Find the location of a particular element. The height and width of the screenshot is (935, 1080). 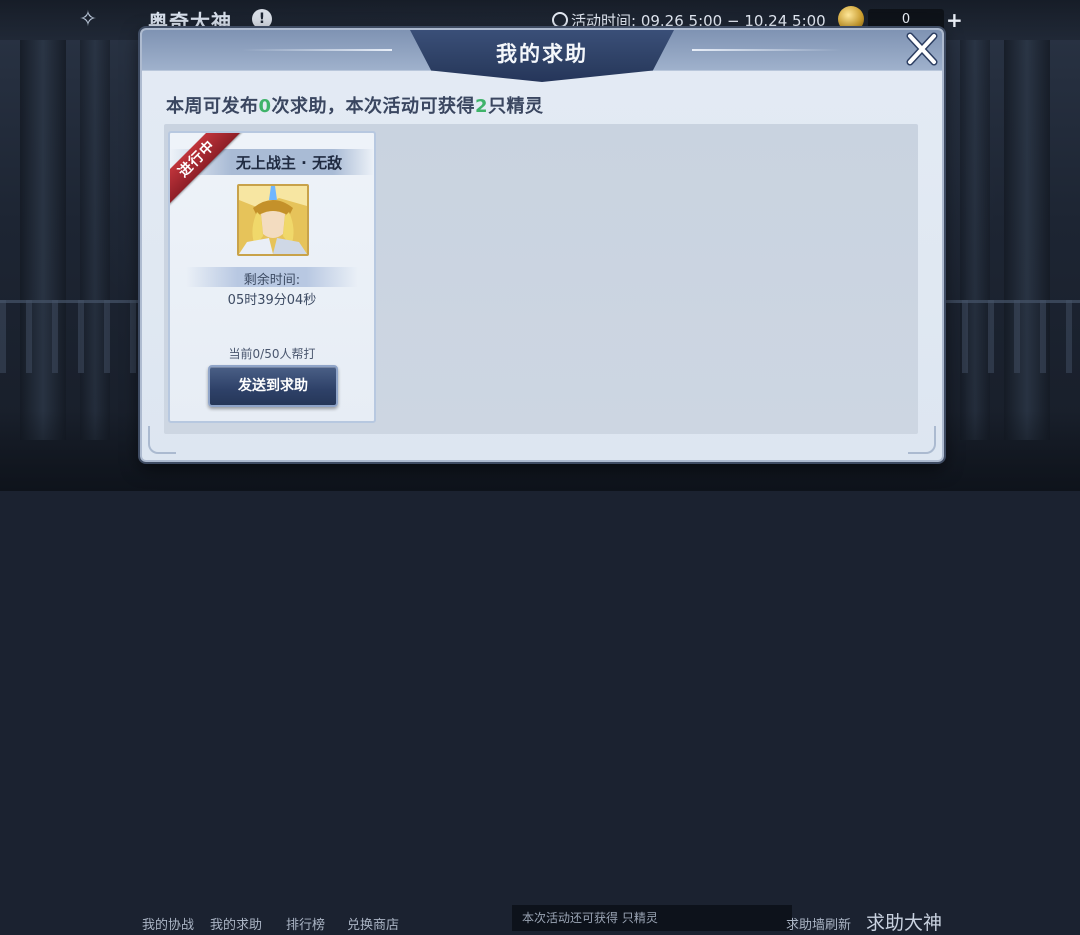

send-to-help-button: 发送到求助 is located at coordinates (273, 386).